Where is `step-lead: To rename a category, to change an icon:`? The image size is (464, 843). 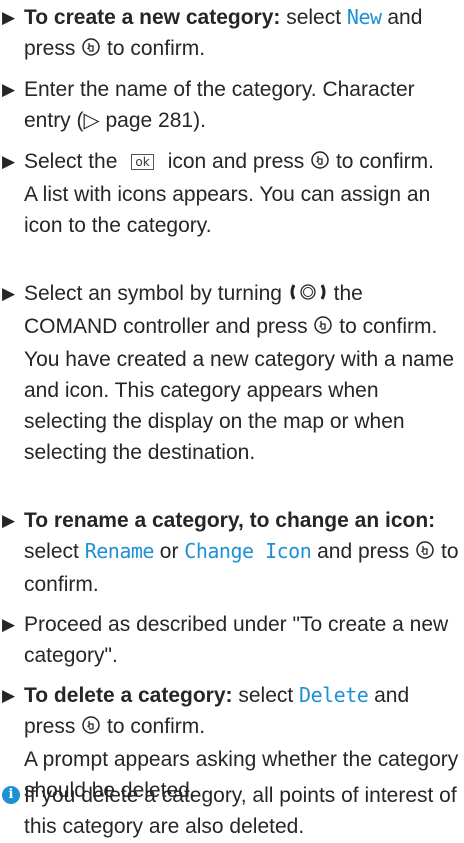 step-lead: To rename a category, to change an icon: is located at coordinates (230, 520).